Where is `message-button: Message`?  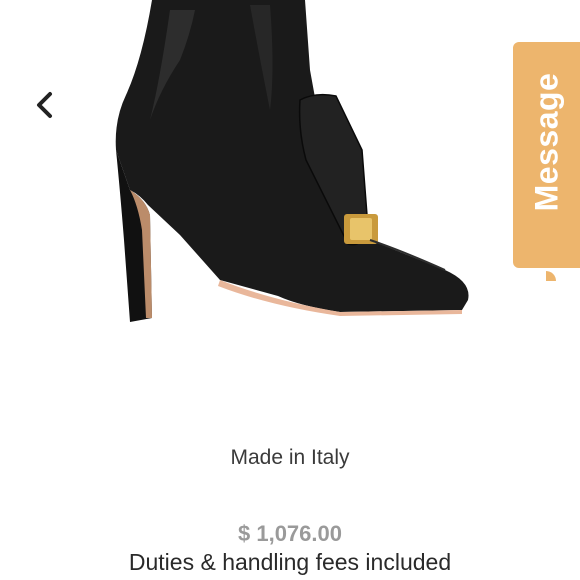 message-button: Message is located at coordinates (546, 167).